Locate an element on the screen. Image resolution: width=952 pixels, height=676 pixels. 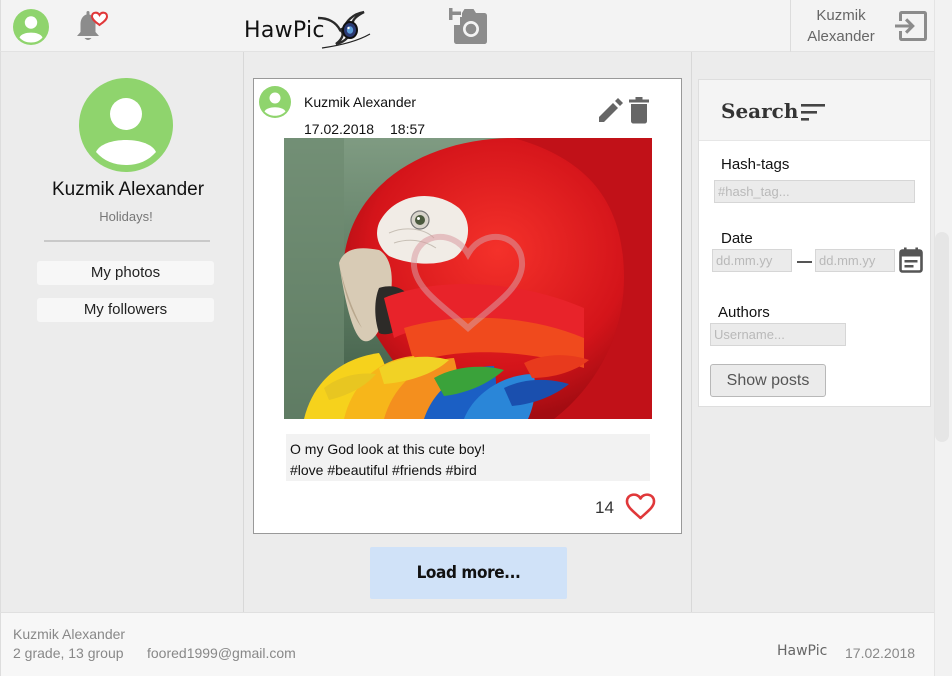
footer-date: 17.02.2018 is located at coordinates (880, 653).